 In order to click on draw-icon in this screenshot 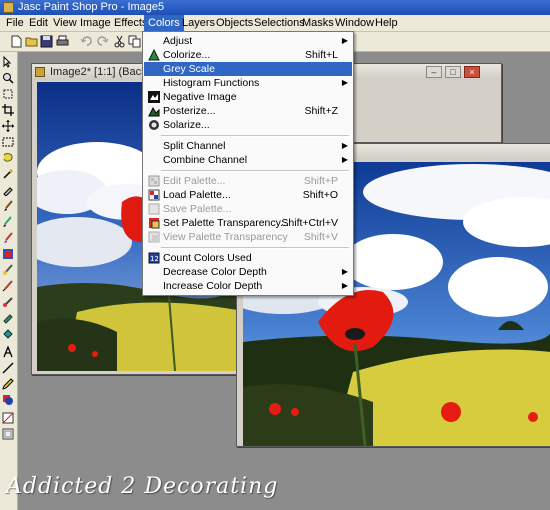, I will do `click(8, 384)`.